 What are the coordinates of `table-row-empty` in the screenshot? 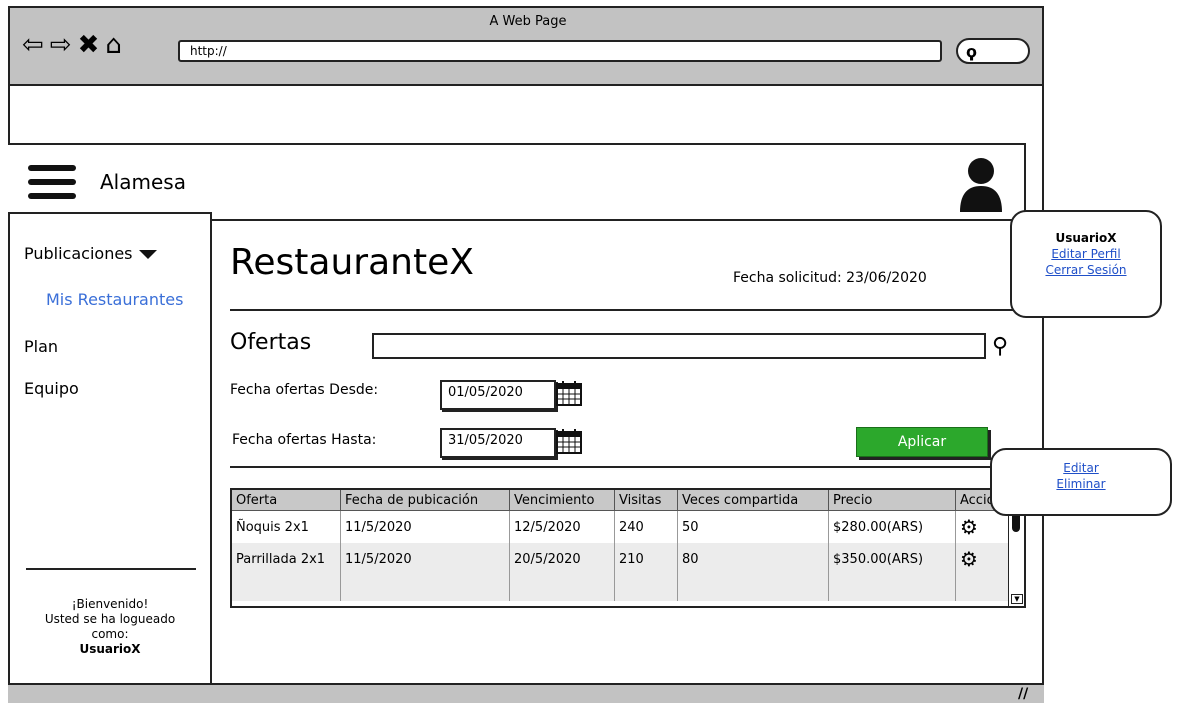 It's located at (621, 588).